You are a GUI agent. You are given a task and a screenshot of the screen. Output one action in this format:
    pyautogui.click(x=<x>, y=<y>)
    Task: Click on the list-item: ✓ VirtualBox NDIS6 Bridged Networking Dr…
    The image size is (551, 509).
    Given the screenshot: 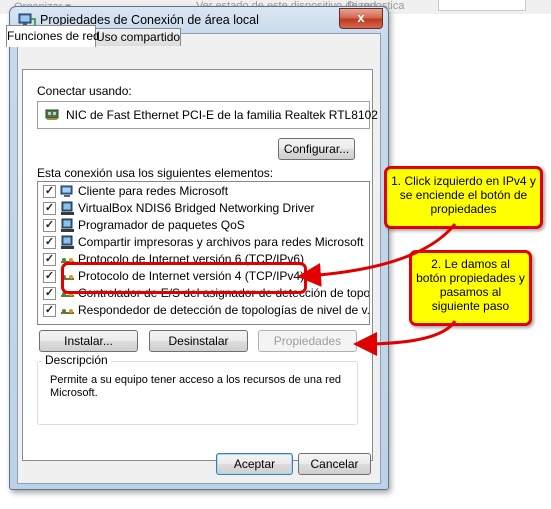 What is the action you would take?
    pyautogui.click(x=203, y=208)
    